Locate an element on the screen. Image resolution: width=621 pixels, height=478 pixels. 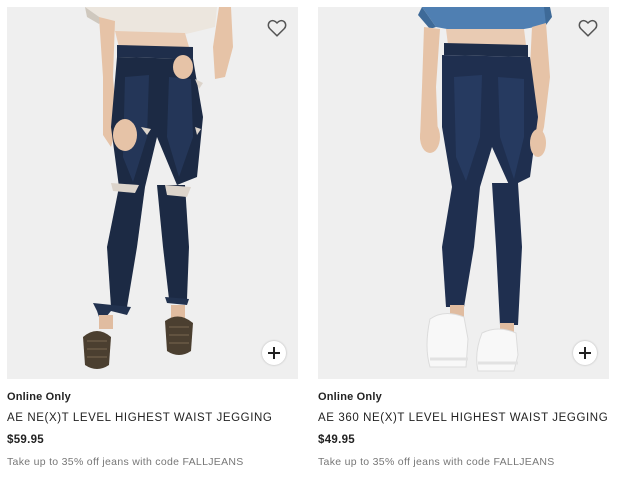
product-name: AE NE(X)T LEVEL HIGHEST WAIST JEGGING is located at coordinates (152, 418).